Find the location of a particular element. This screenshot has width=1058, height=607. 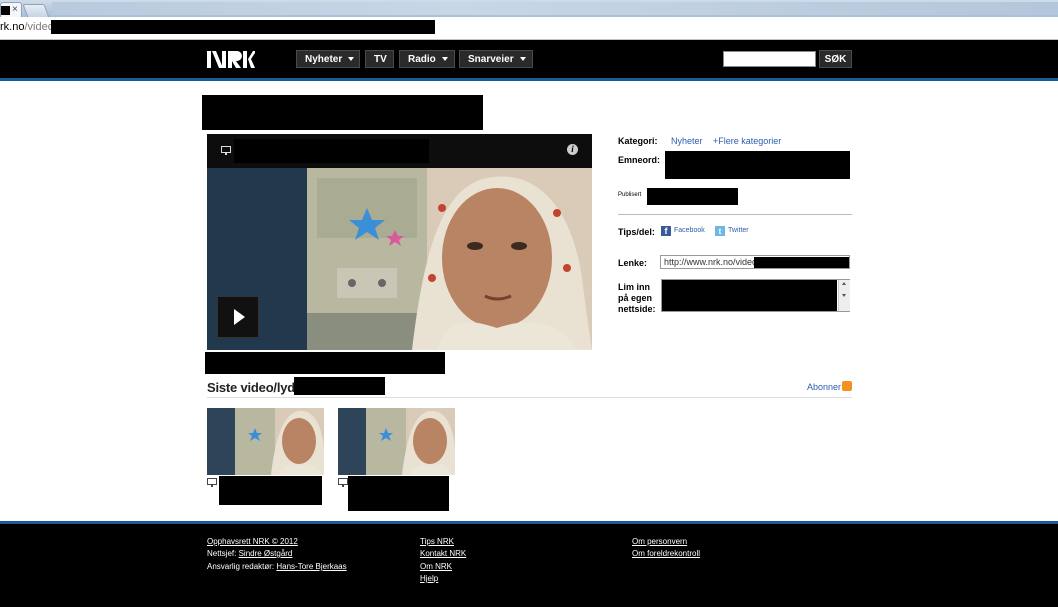

nettsjef-line: Nettsjef: Sindre Østgård is located at coordinates (249, 553).